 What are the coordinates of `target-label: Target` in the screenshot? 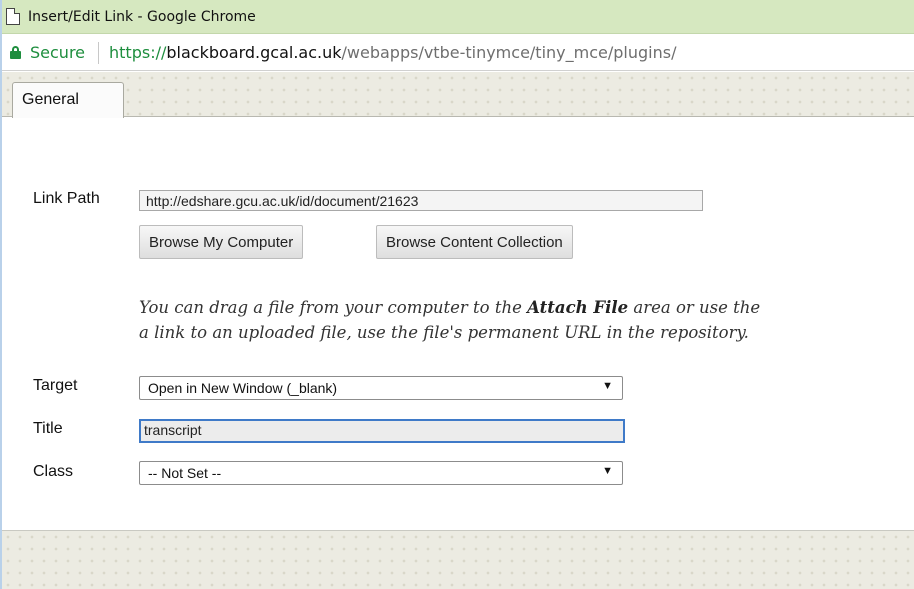 It's located at (55, 385).